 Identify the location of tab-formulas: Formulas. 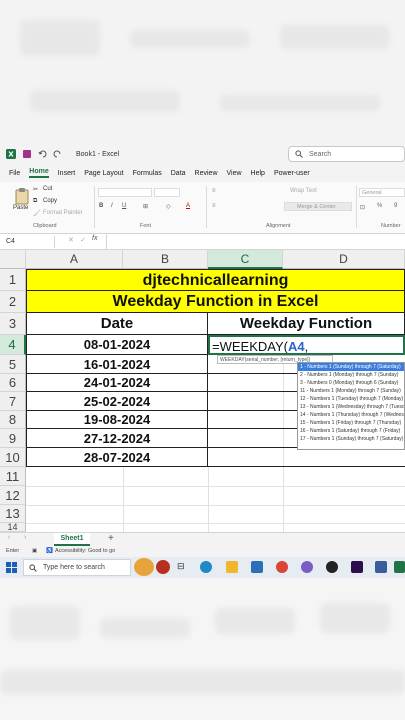
(147, 173).